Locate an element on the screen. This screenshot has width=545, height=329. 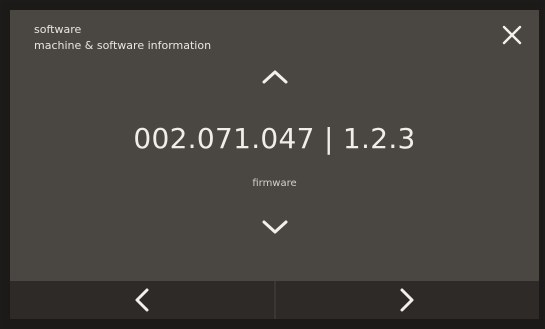
chevron-left-icon is located at coordinates (142, 300).